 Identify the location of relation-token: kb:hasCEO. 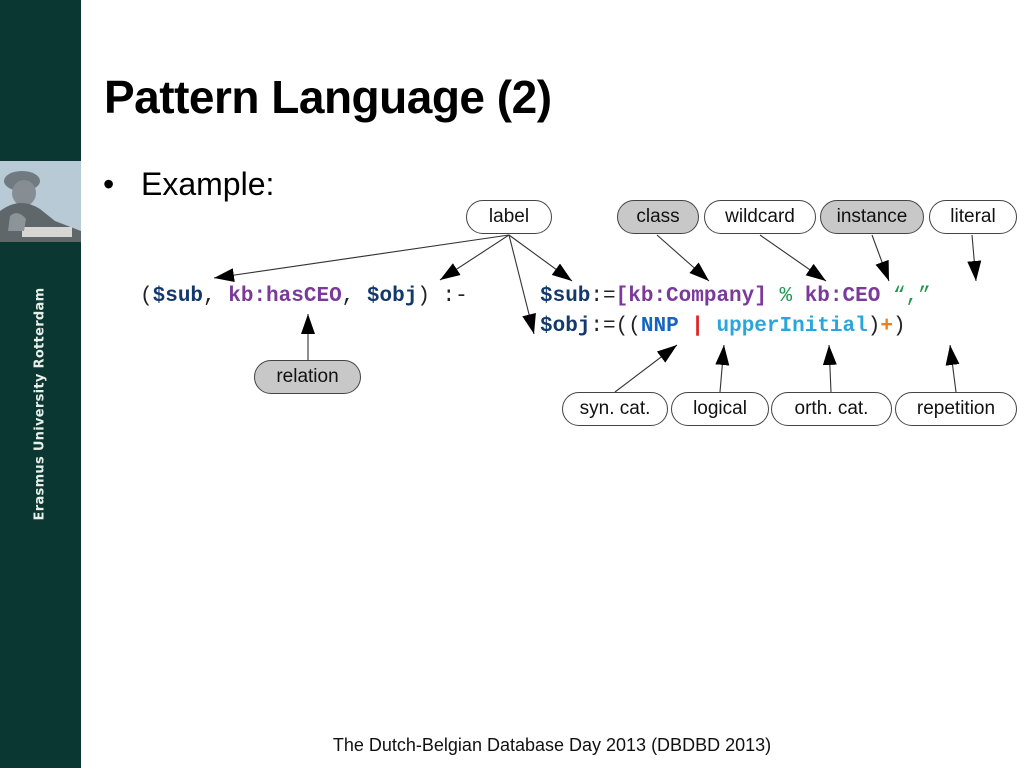
(285, 296).